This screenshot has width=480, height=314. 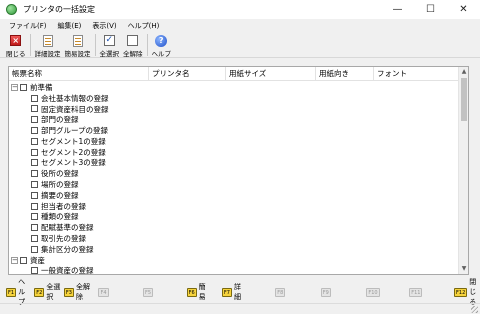 I want to click on menu-help: ヘルプ(H), so click(x=144, y=26).